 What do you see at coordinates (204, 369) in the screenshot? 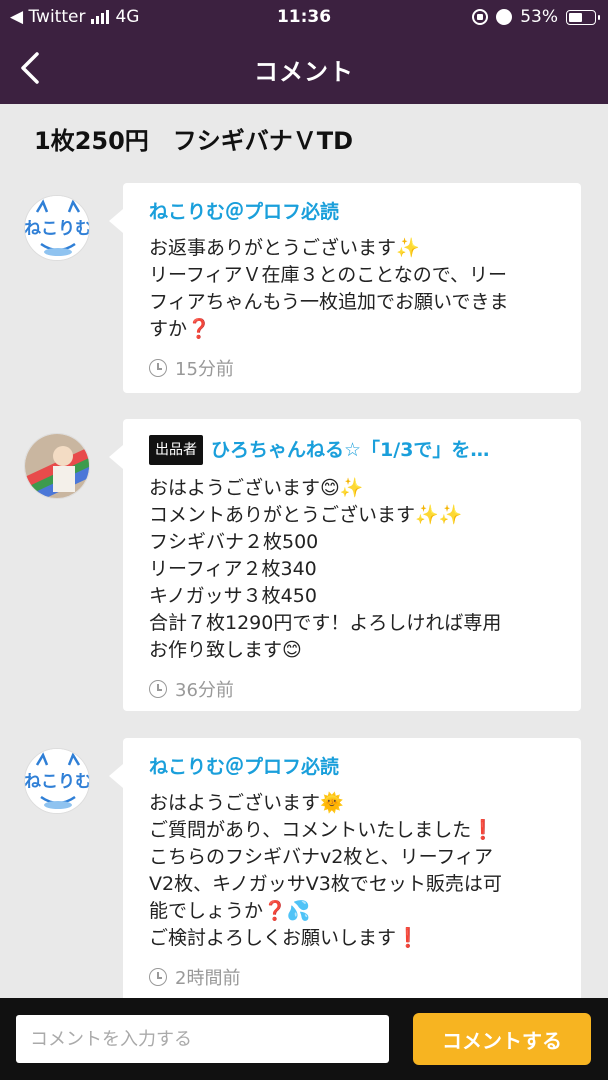
I see `comment-time: 15分前` at bounding box center [204, 369].